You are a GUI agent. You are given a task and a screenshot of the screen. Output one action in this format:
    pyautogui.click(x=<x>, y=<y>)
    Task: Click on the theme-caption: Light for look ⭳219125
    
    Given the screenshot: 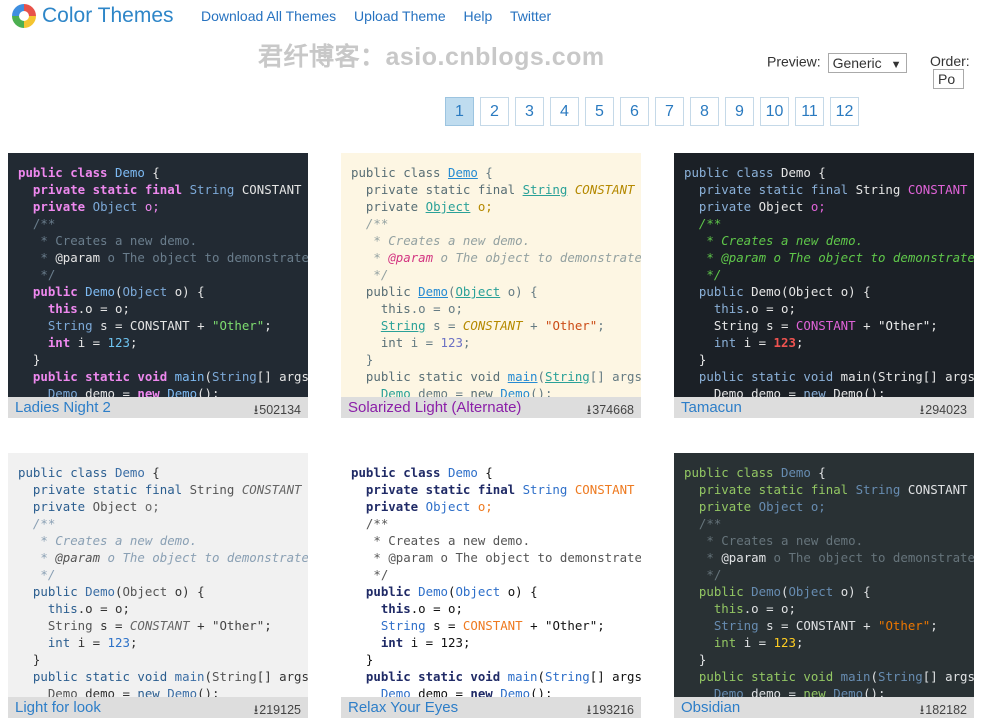 What is the action you would take?
    pyautogui.click(x=158, y=707)
    